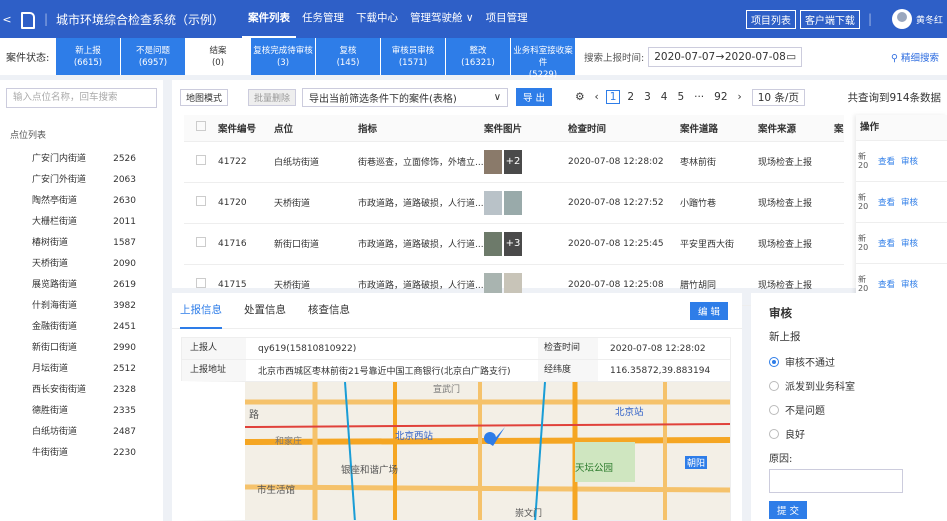  Describe the element at coordinates (201, 126) in the screenshot. I see `select-all-checkbox` at that location.